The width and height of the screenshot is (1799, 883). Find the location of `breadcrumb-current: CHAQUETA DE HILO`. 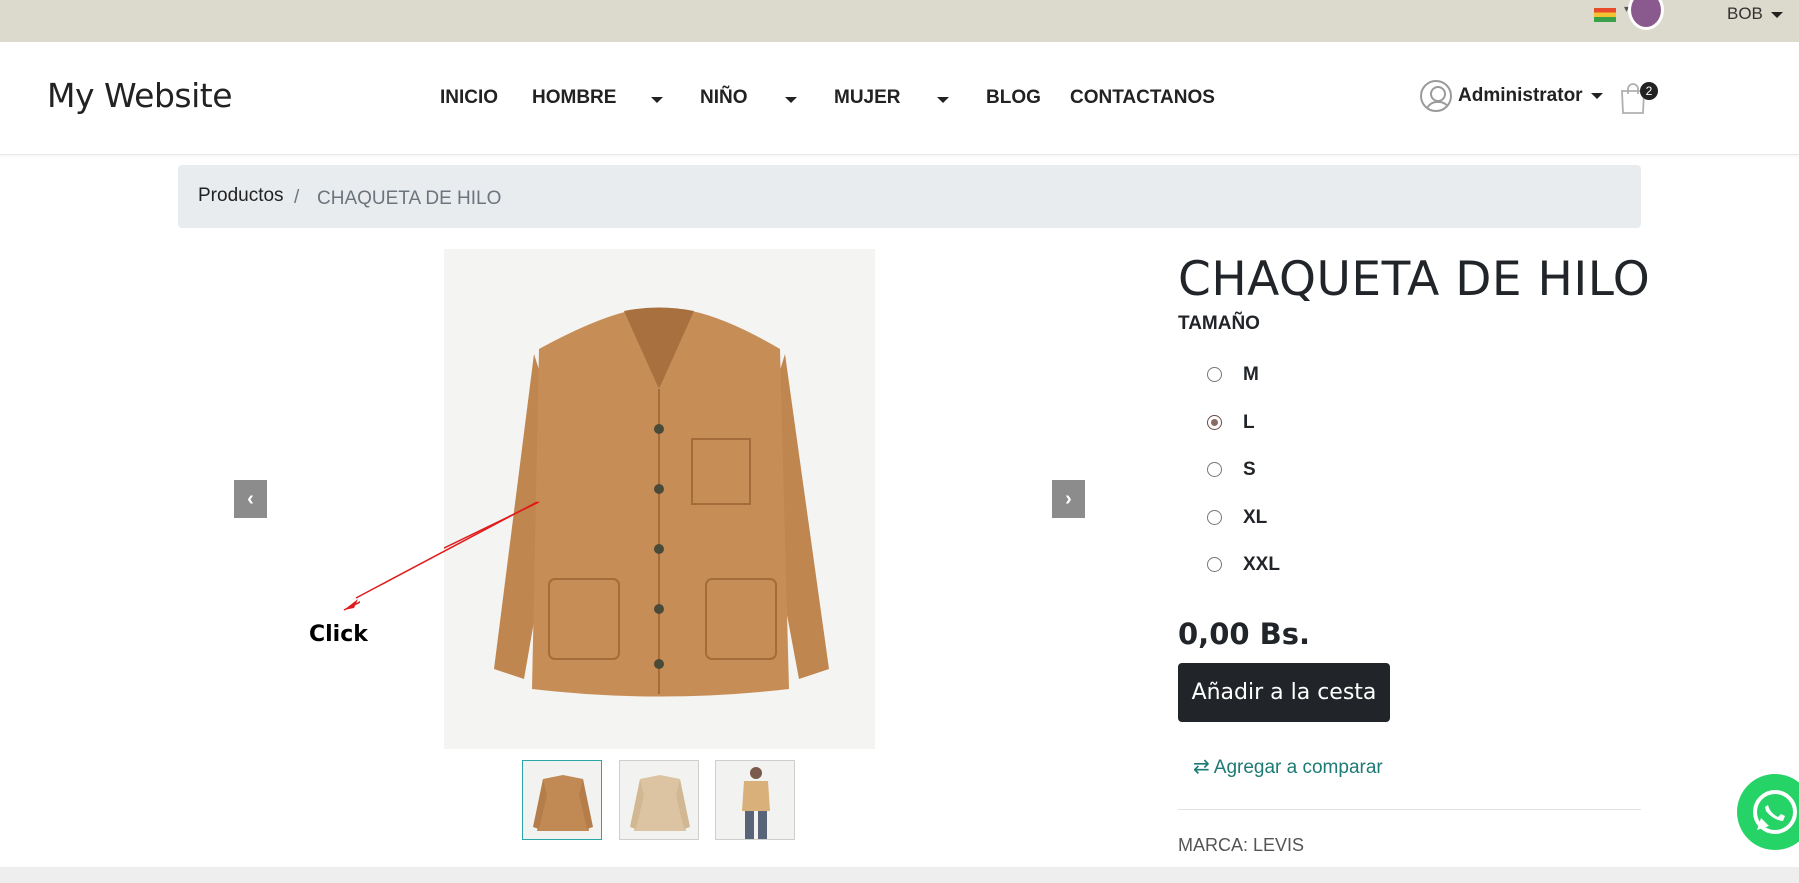

breadcrumb-current: CHAQUETA DE HILO is located at coordinates (409, 198).